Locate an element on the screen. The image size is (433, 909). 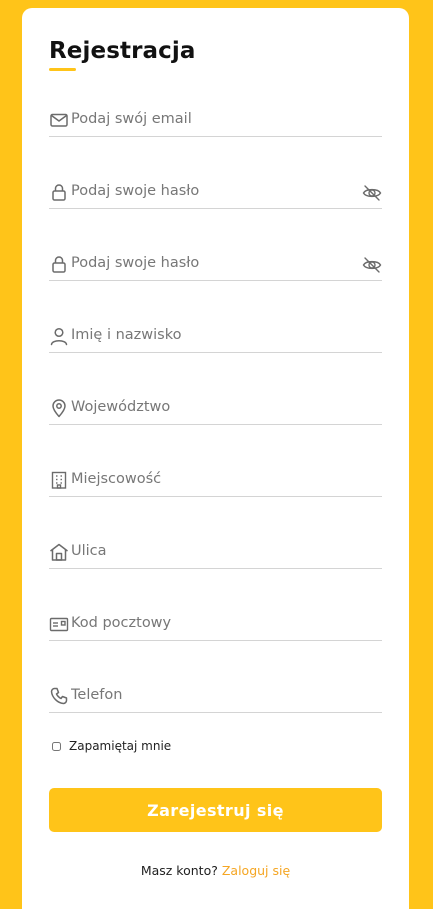
street-field-row is located at coordinates (215, 553).